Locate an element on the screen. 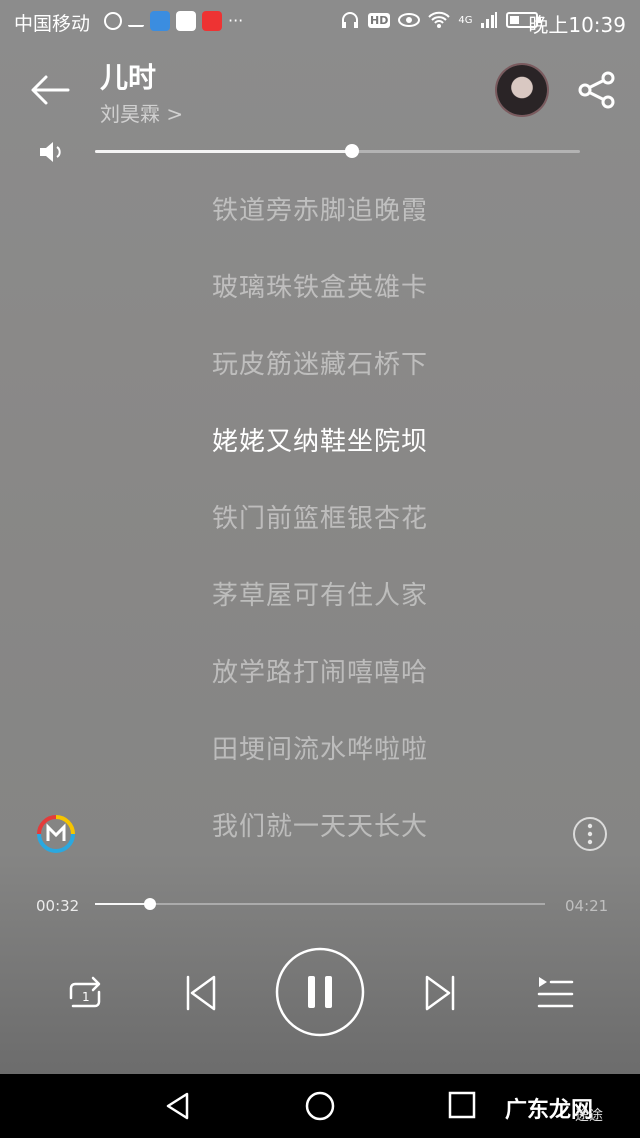 This screenshot has height=1138, width=640. wifi-icon is located at coordinates (439, 19).